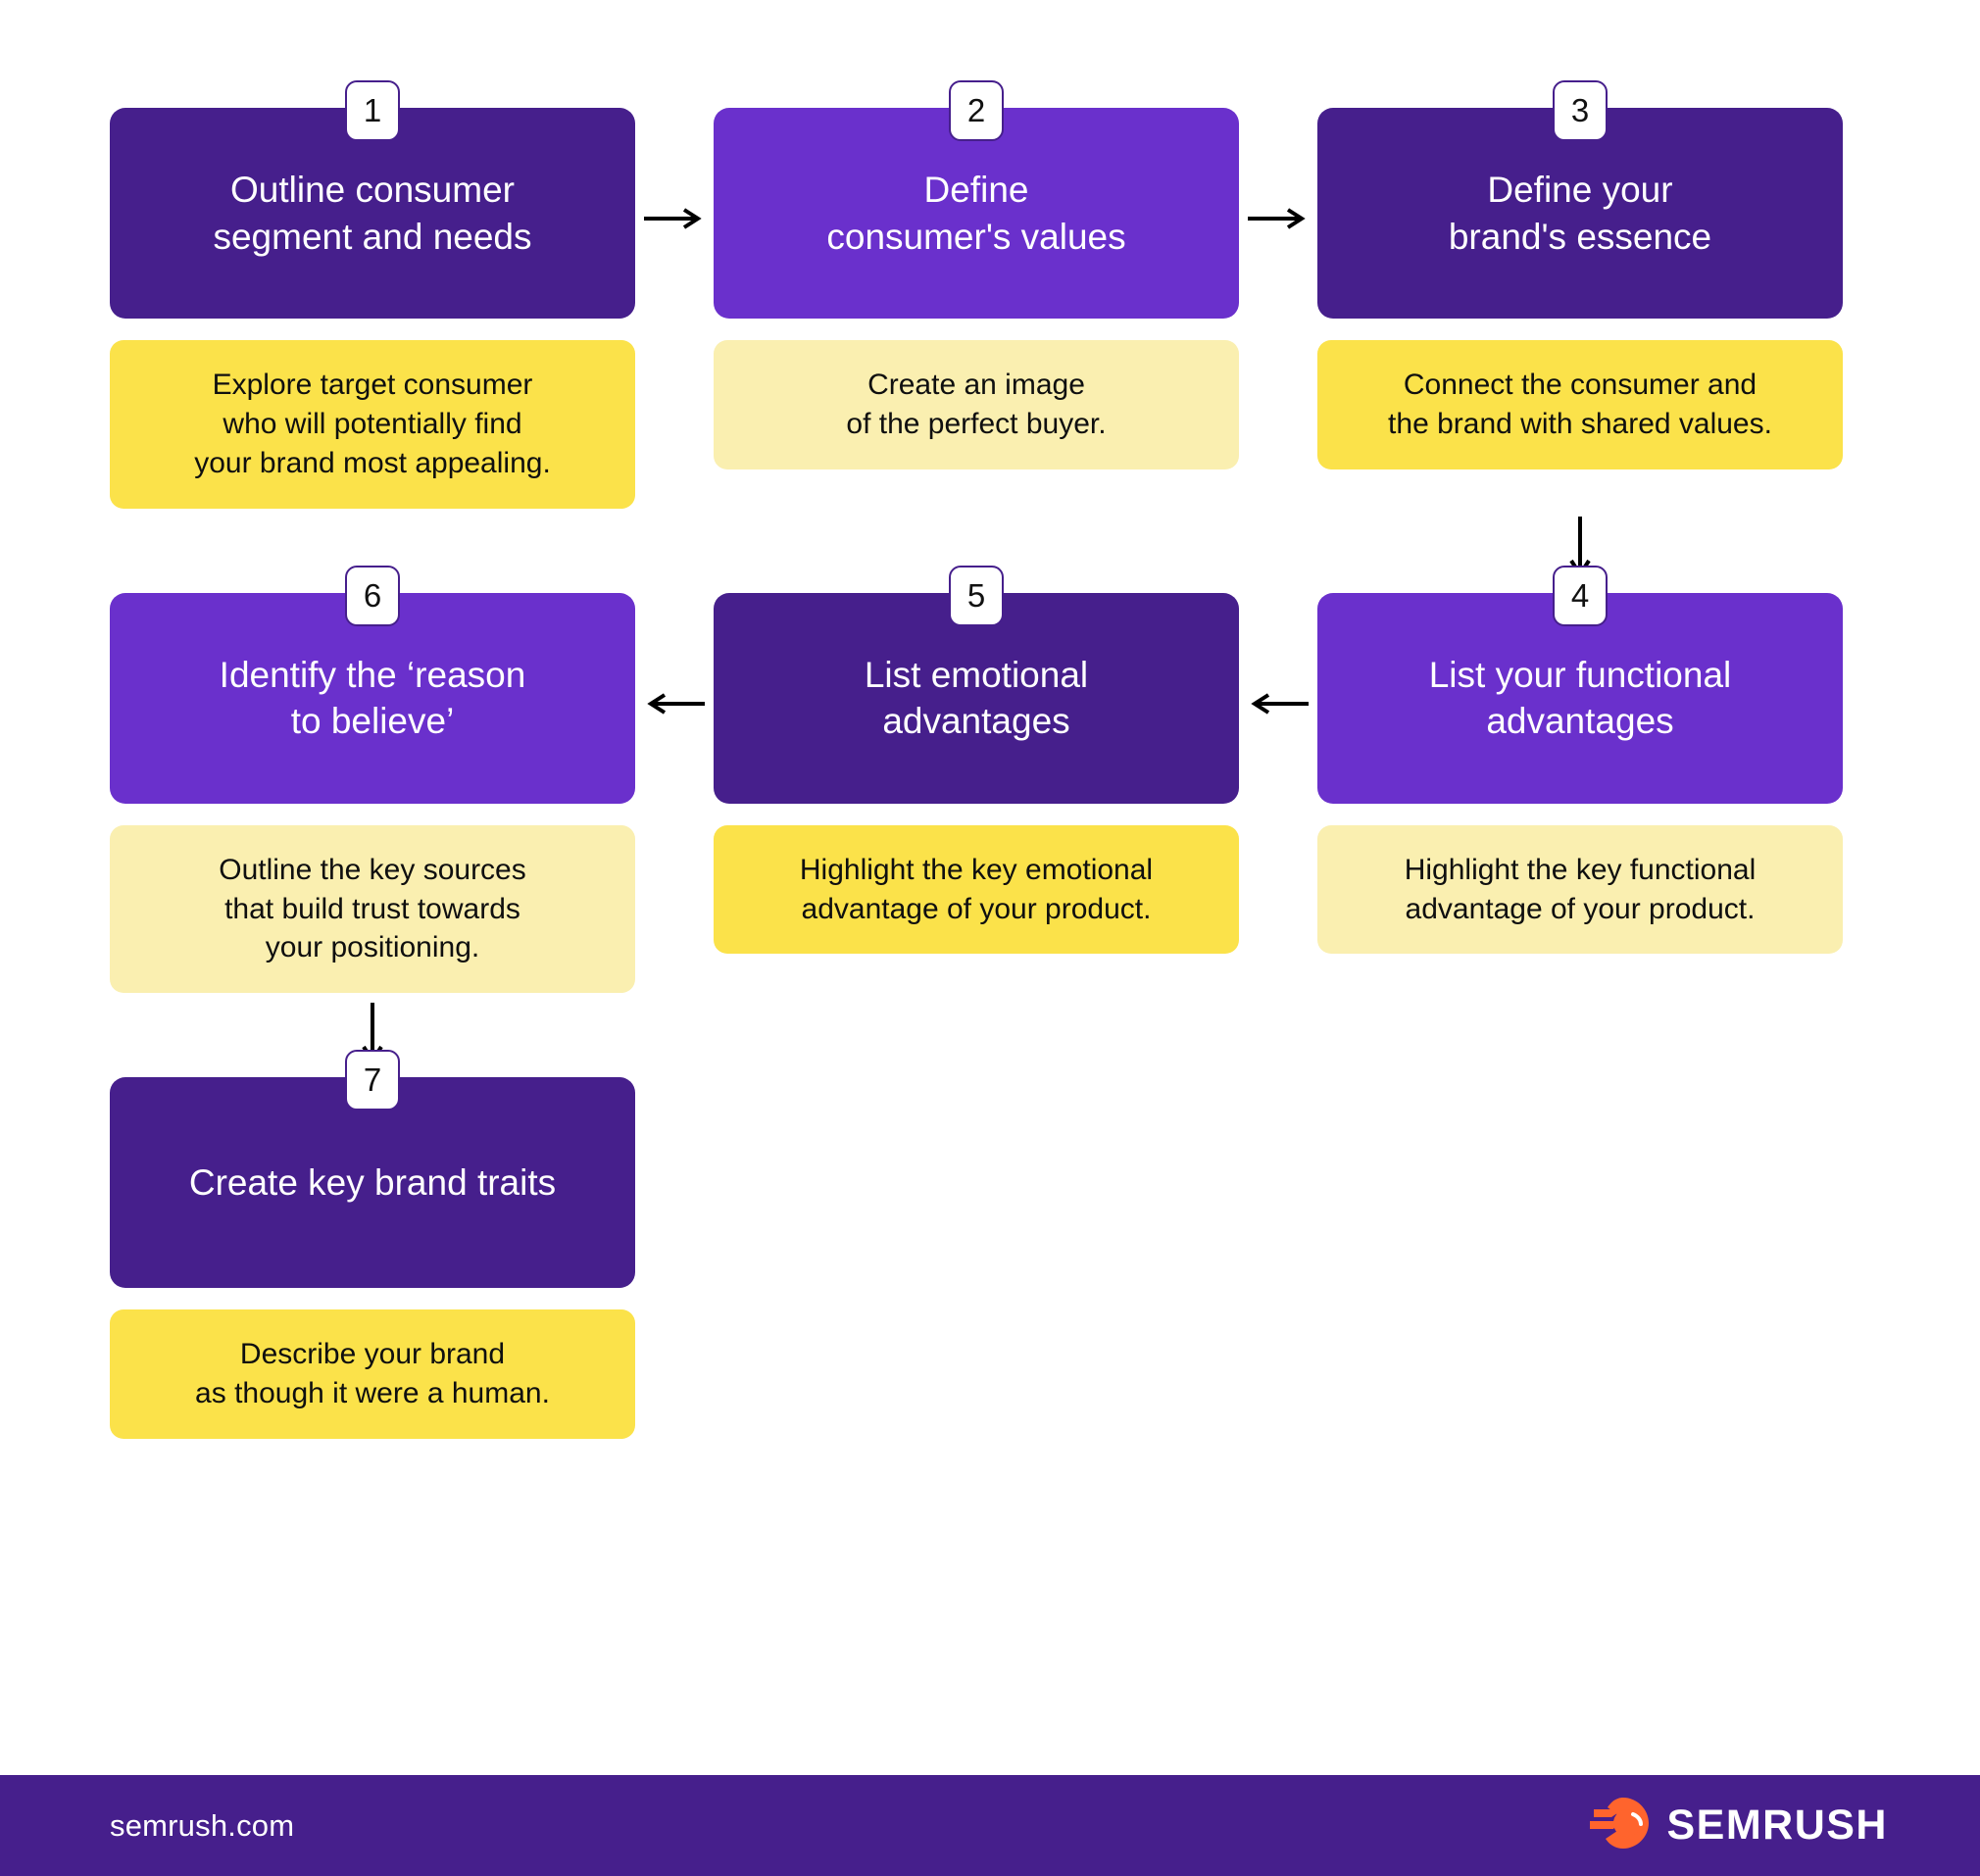 The height and width of the screenshot is (1876, 1980). I want to click on step-box-6: 6 Identify the ‘reason to believe’, so click(372, 684).